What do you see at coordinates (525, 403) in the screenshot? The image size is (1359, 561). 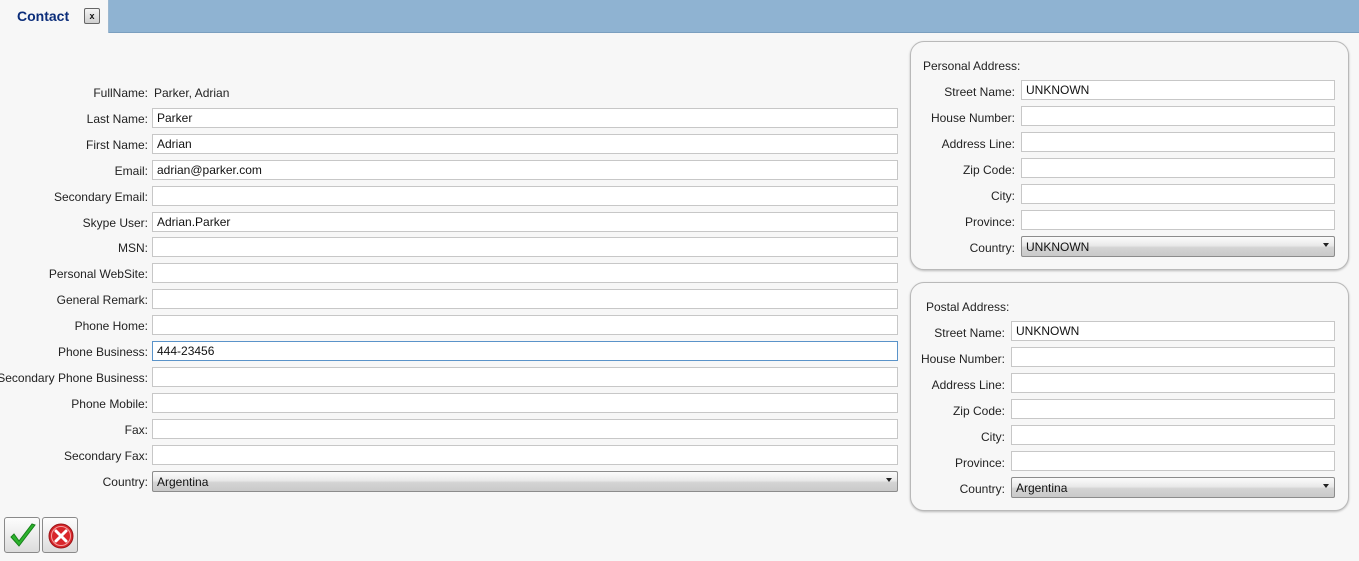 I see `phone-mobile-input` at bounding box center [525, 403].